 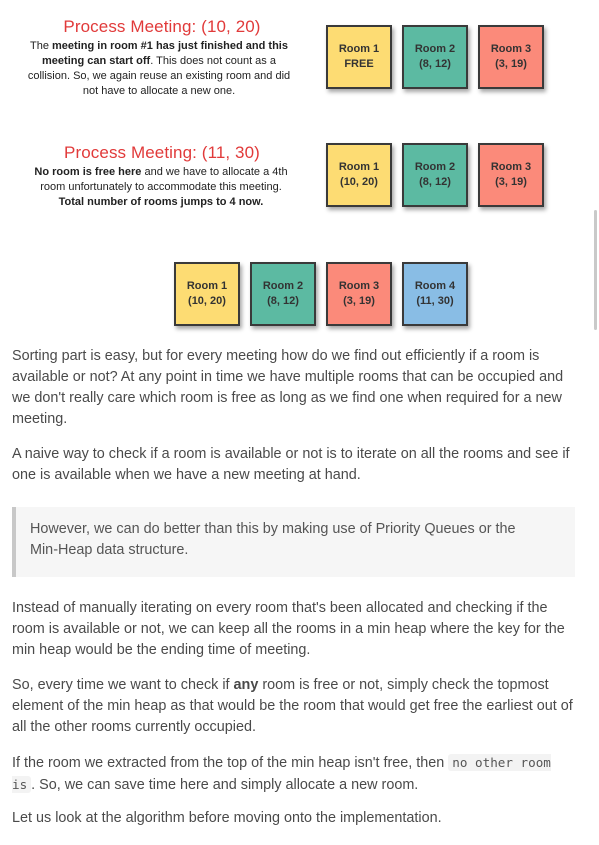 I want to click on step1-title: Process Meeting: (10, 20), so click(x=162, y=26).